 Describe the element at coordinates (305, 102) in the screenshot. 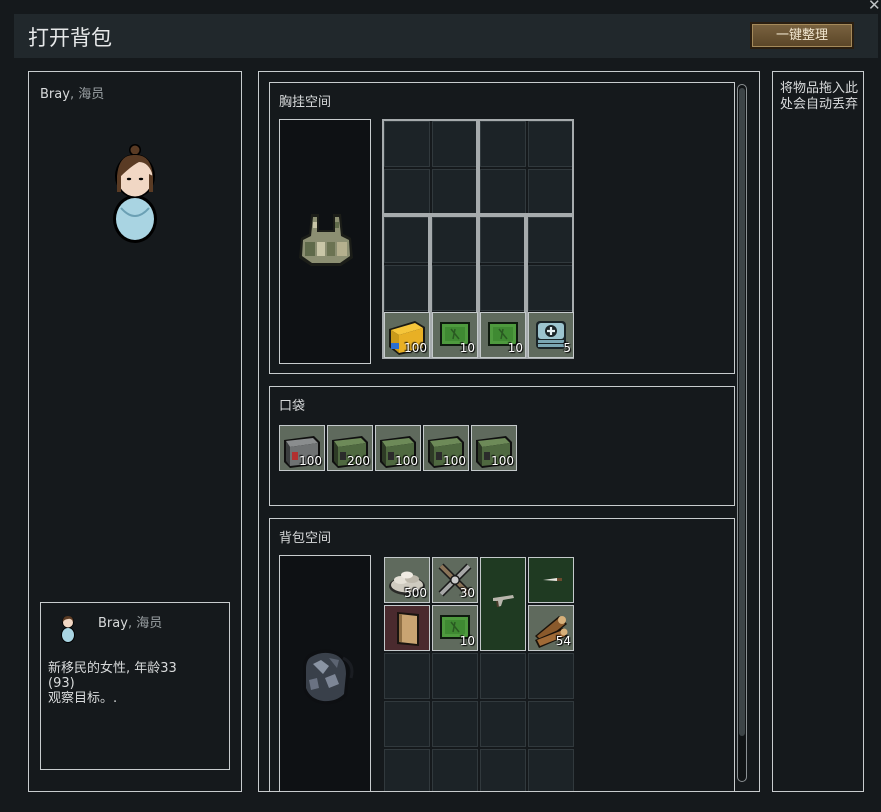

I see `vest-section-title: 胸挂空间` at that location.